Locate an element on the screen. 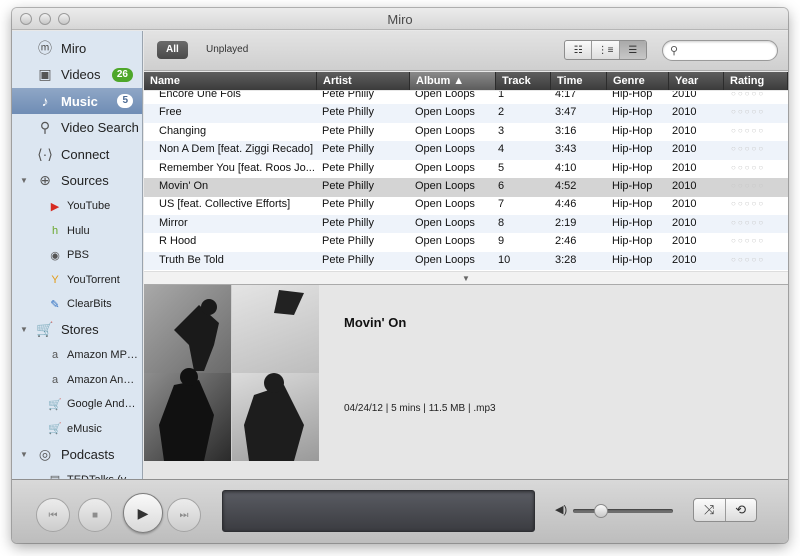 The image size is (800, 556). sidebar-item-sources: ▼ ⊕ Sources is located at coordinates (77, 181).